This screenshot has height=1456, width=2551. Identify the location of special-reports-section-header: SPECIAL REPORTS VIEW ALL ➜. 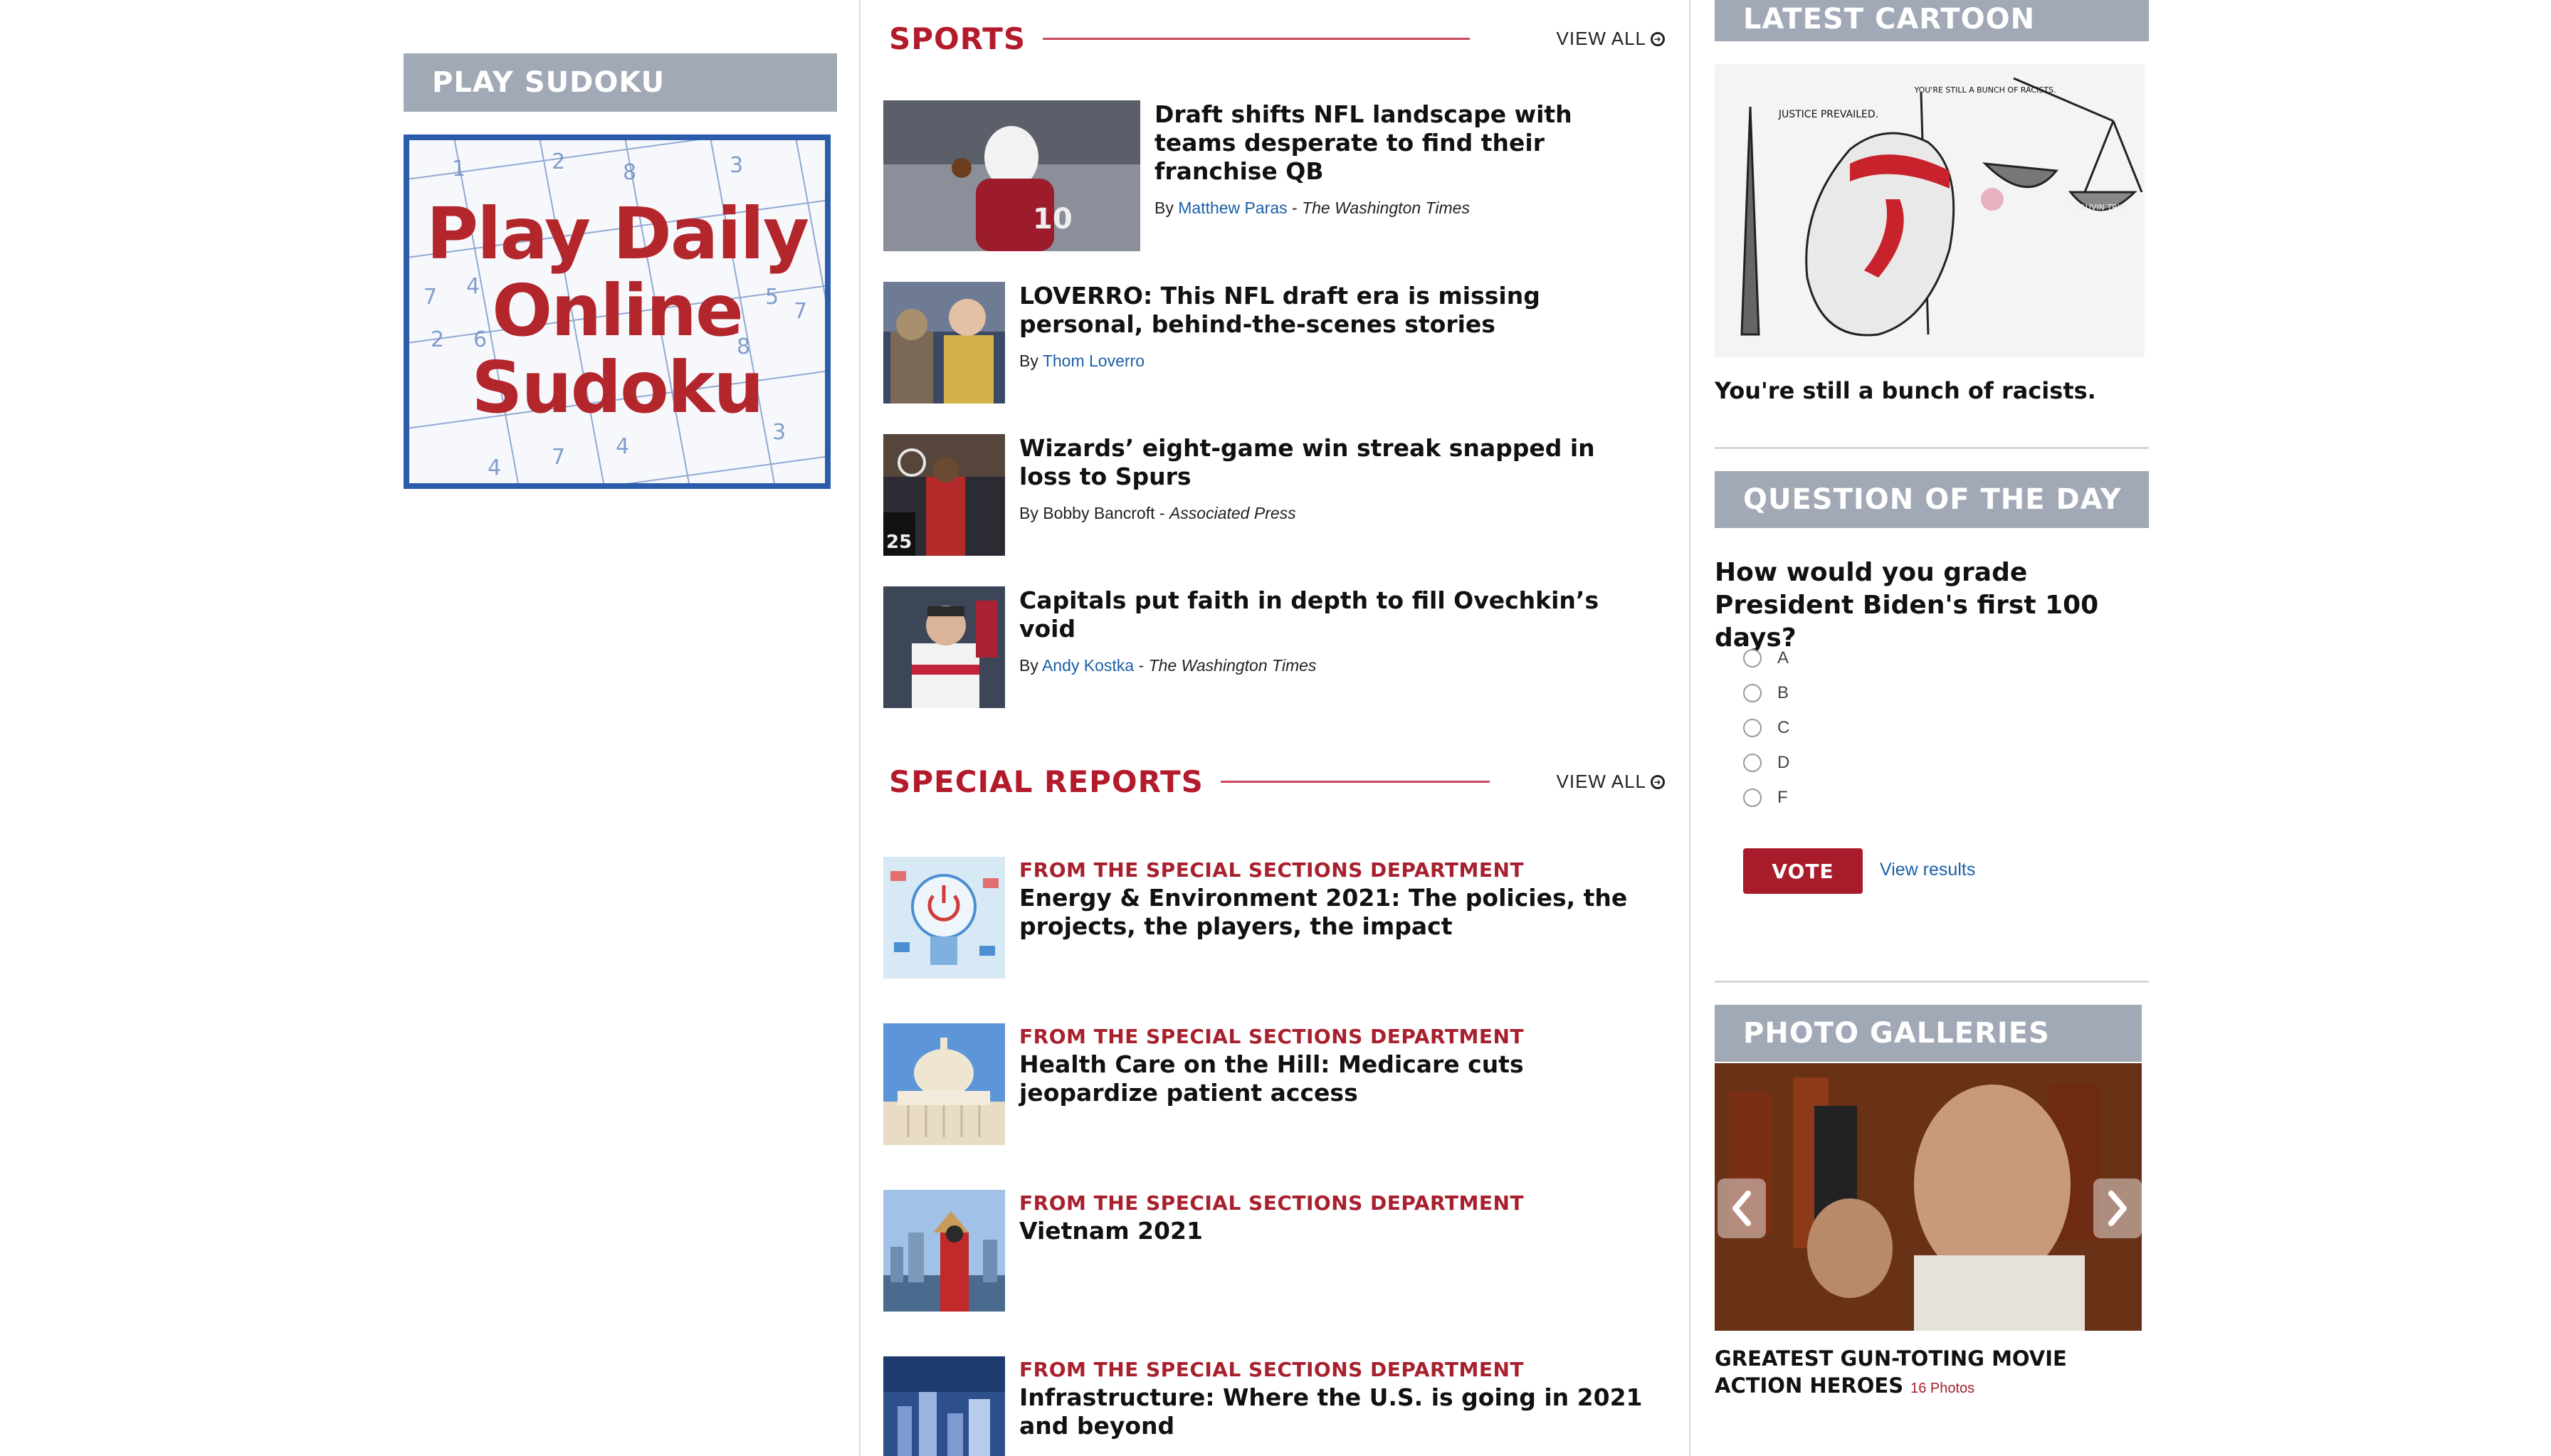
(1277, 781).